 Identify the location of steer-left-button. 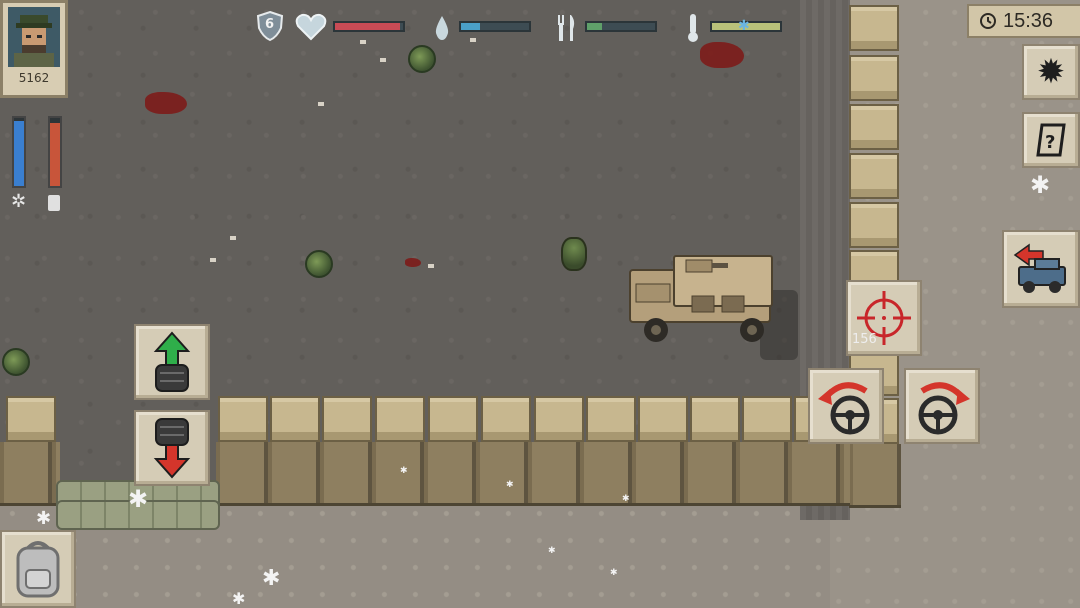
(846, 406).